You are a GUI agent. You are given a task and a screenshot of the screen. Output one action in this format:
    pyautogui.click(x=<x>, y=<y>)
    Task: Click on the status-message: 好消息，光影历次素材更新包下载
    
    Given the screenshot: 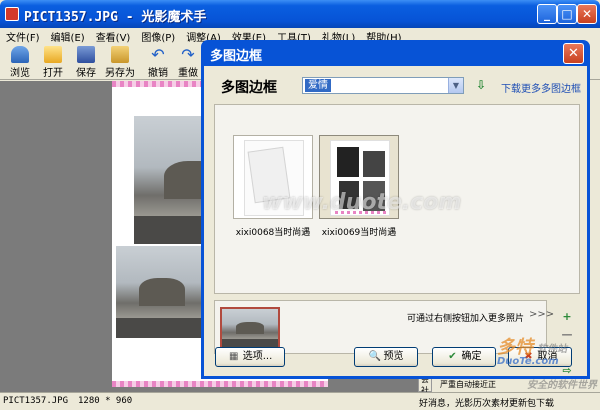 What is the action you would take?
    pyautogui.click(x=486, y=402)
    